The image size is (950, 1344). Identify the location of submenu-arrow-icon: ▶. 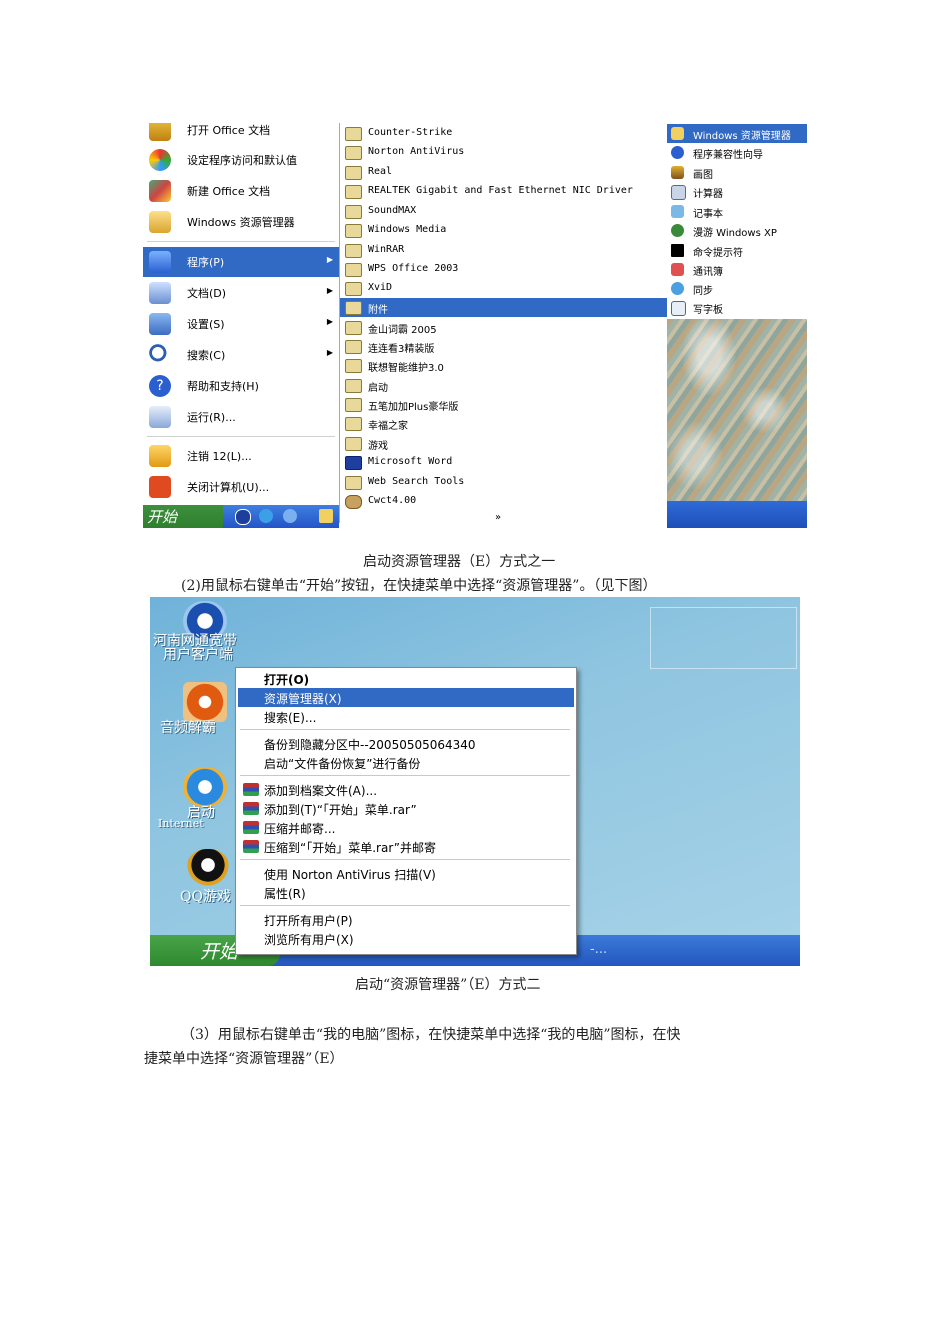
(329, 290).